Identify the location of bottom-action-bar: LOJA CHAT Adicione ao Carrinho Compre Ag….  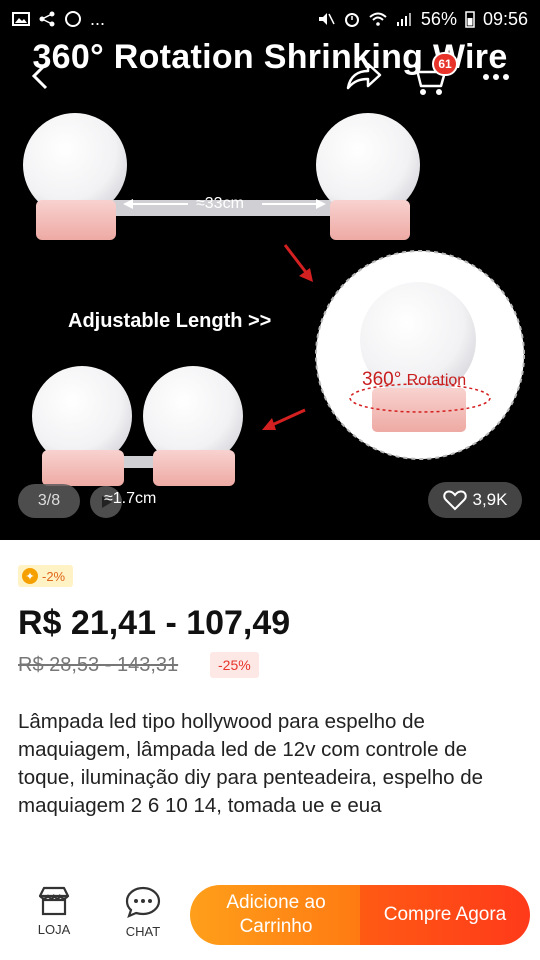
(270, 914).